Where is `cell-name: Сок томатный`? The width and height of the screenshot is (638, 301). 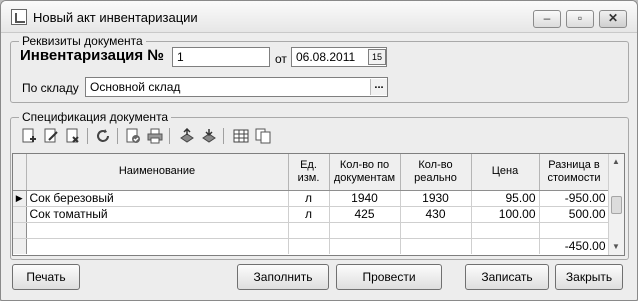
cell-name: Сок томатный is located at coordinates (157, 214).